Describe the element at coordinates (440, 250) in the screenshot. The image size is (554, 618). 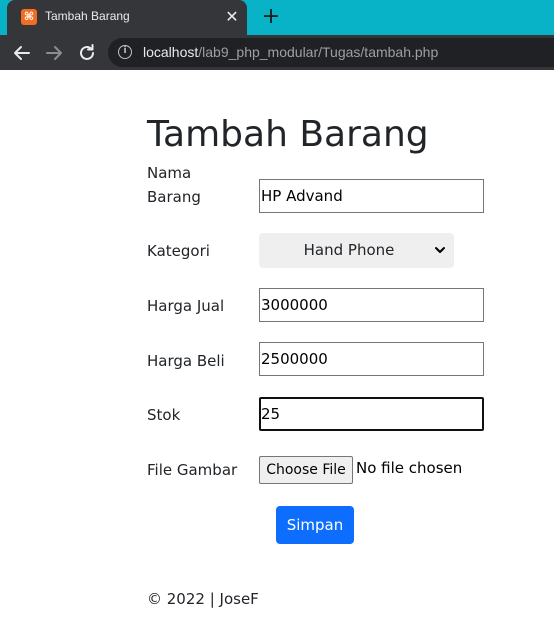
I see `chevron-down-icon` at that location.